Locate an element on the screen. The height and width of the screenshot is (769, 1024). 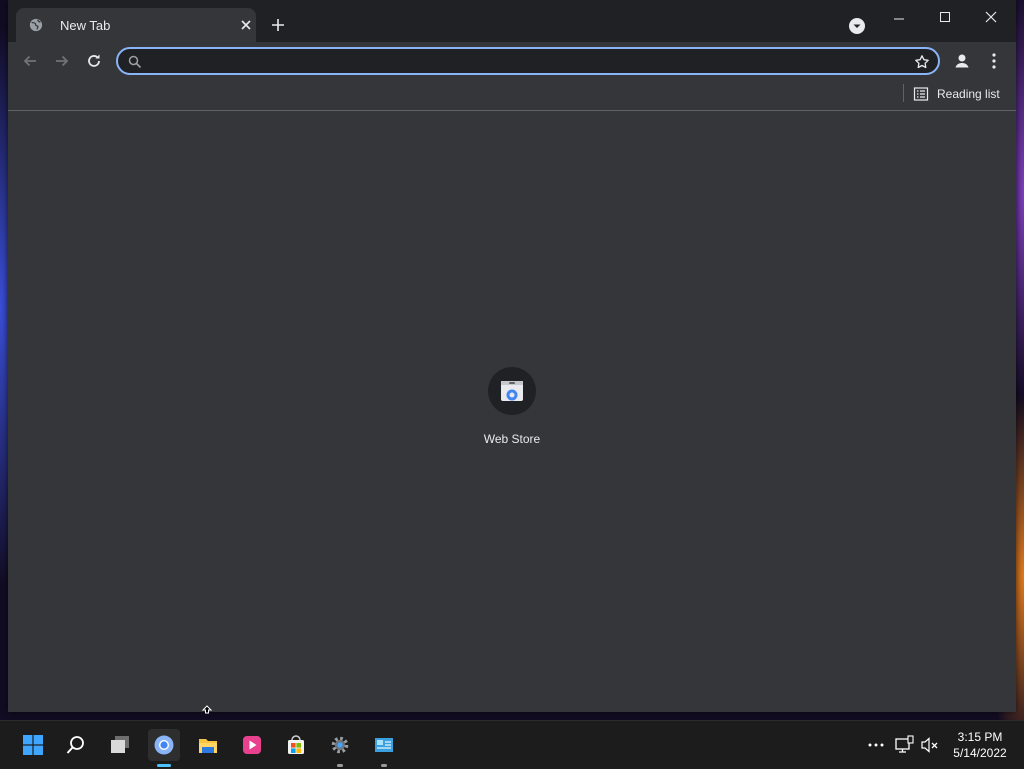
task-view-icon is located at coordinates (120, 744).